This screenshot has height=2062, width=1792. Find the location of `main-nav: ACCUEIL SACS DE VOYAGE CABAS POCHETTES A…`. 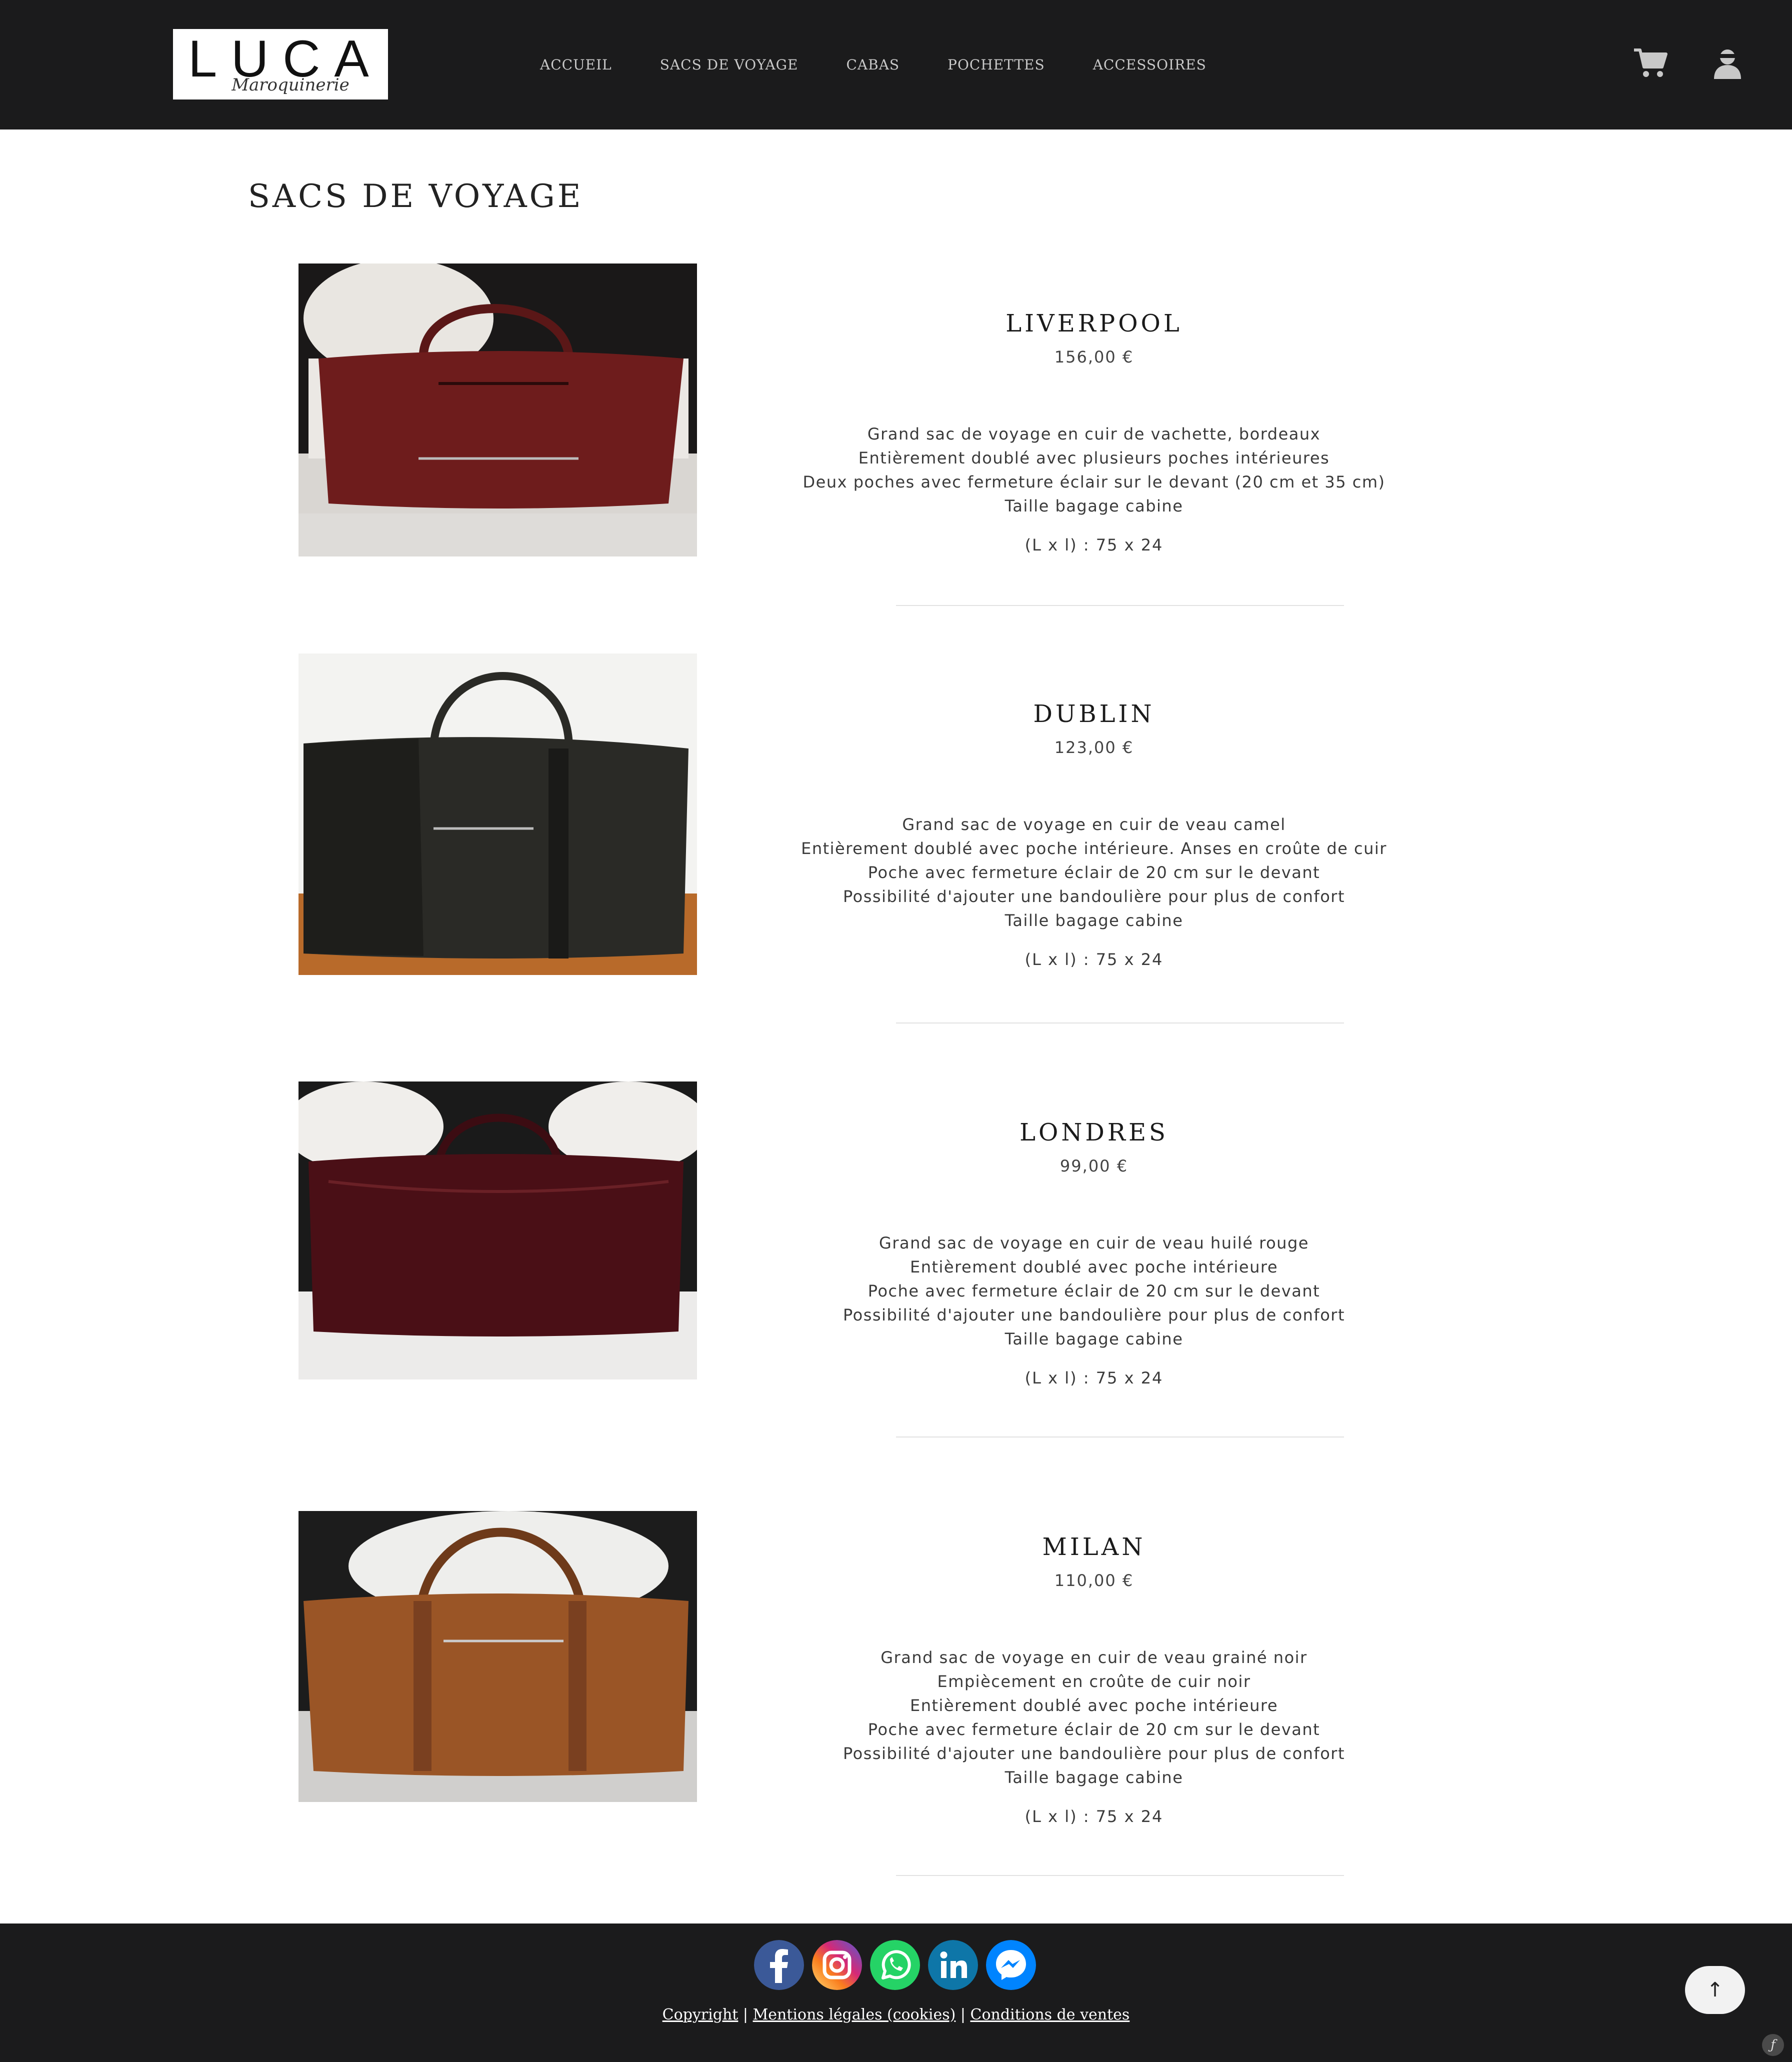

main-nav: ACCUEIL SACS DE VOYAGE CABAS POCHETTES A… is located at coordinates (873, 65).